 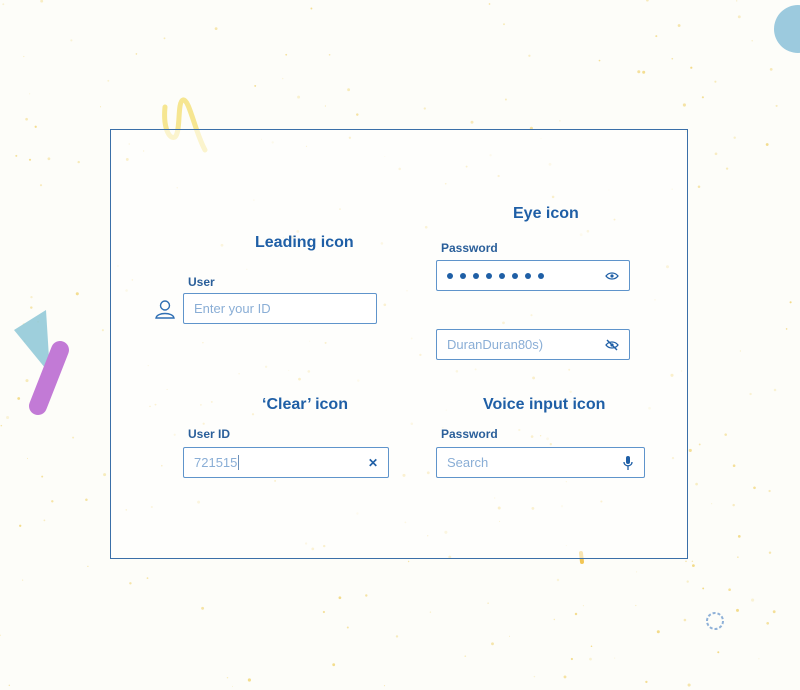 What do you see at coordinates (305, 404) in the screenshot?
I see `section-heading-clear-icon: ‘Clear’ icon` at bounding box center [305, 404].